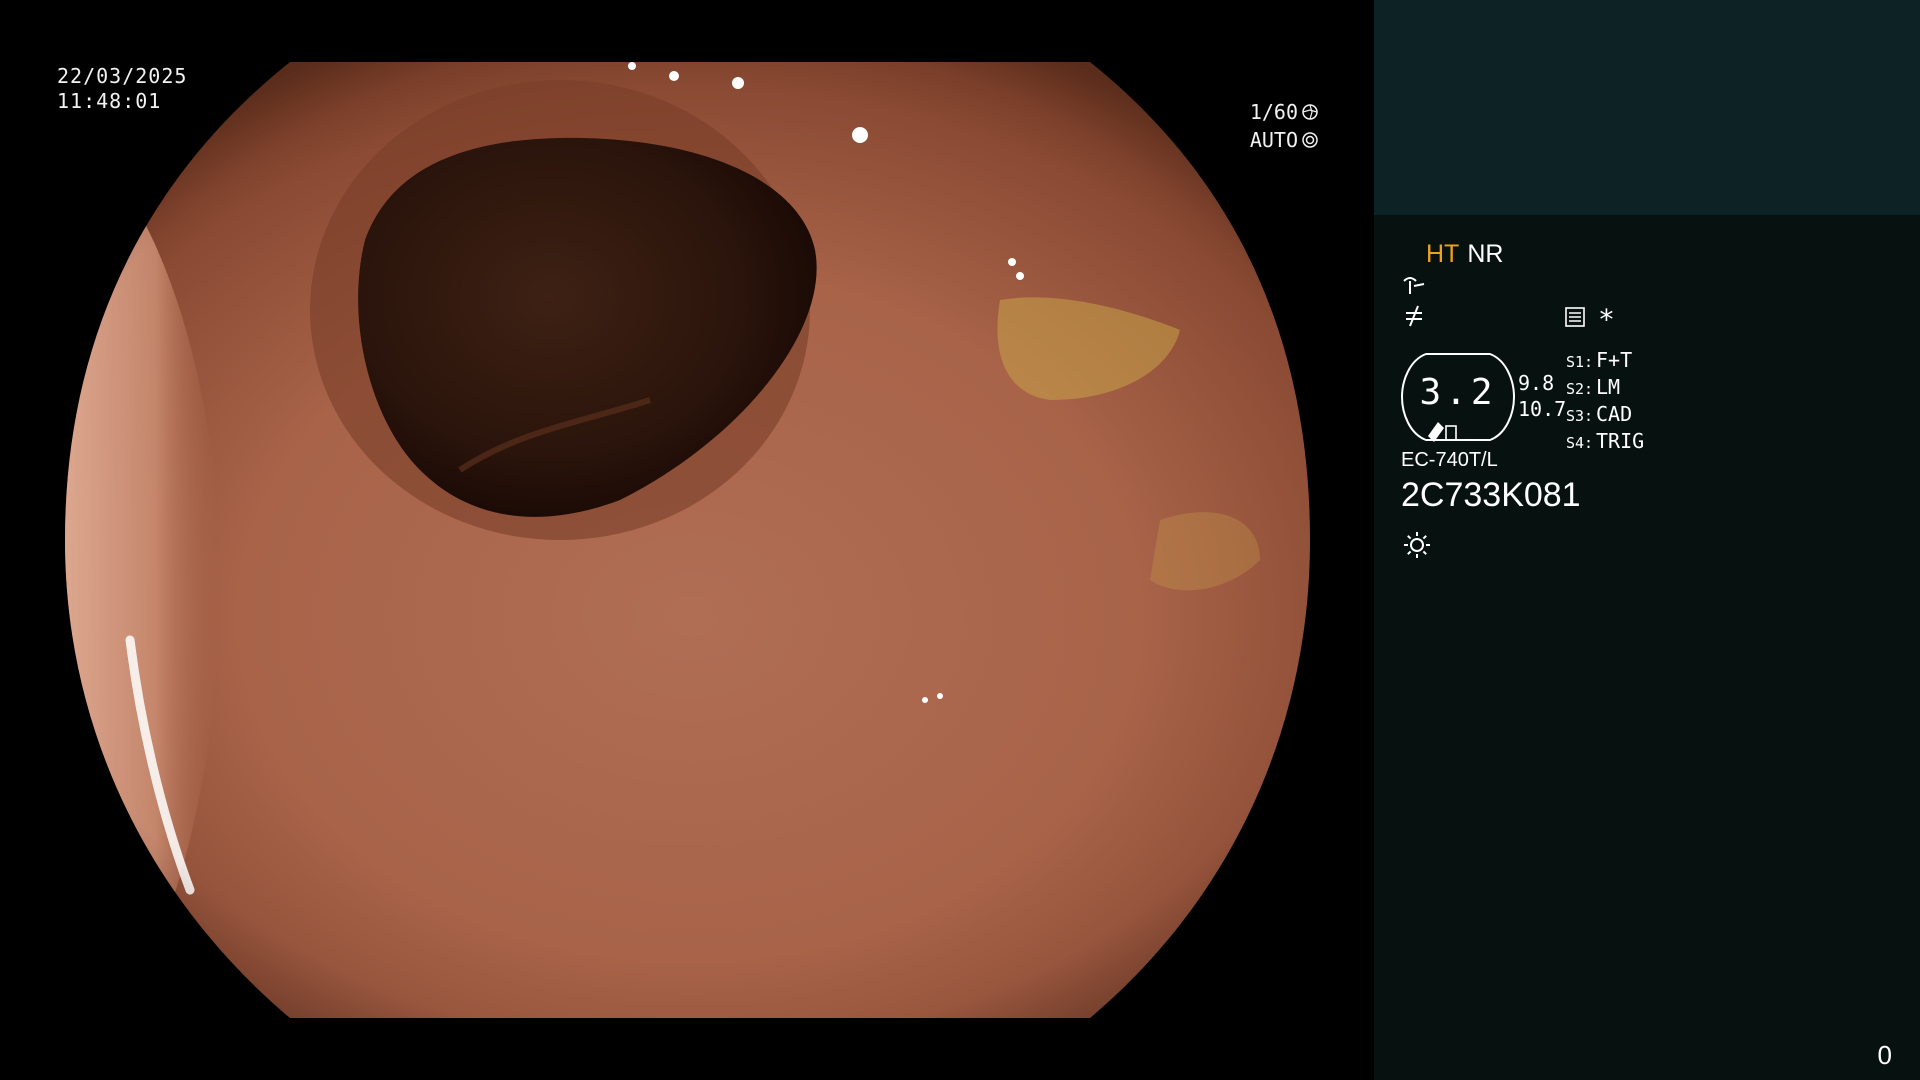  I want to click on switch-s4: S4: TRIG, so click(1605, 442).